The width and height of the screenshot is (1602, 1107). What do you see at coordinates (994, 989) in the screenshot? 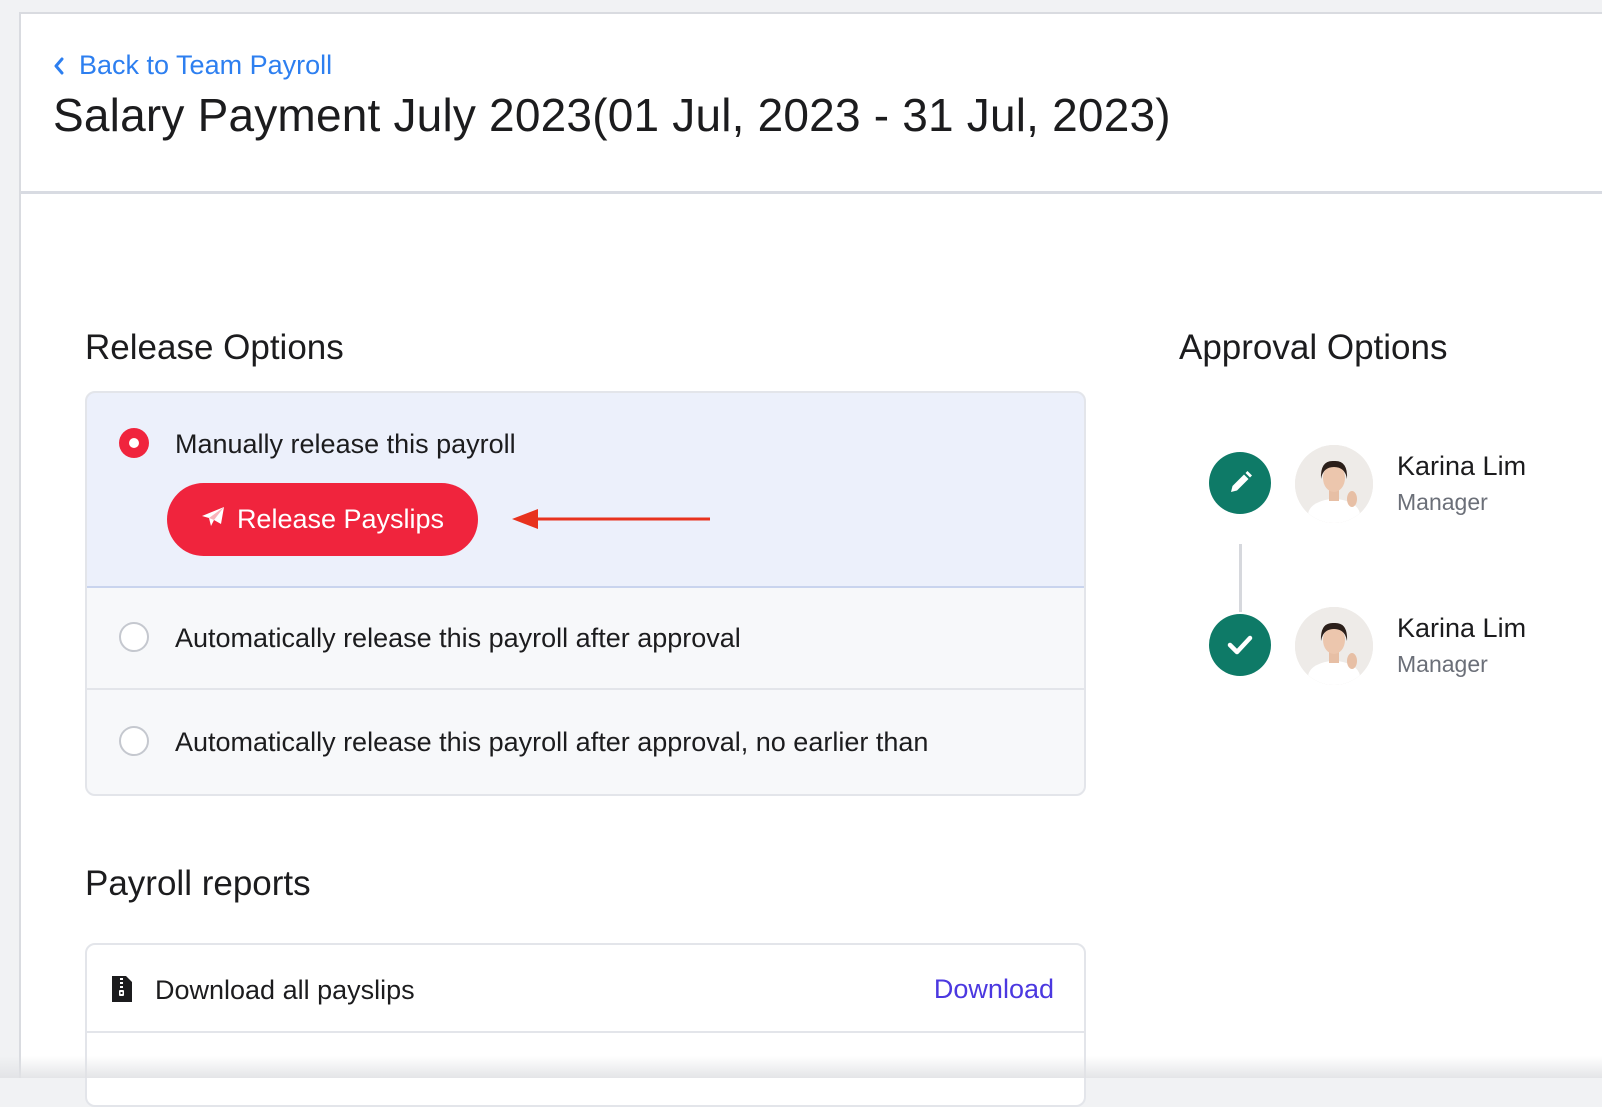
I see `download-link: Download` at bounding box center [994, 989].